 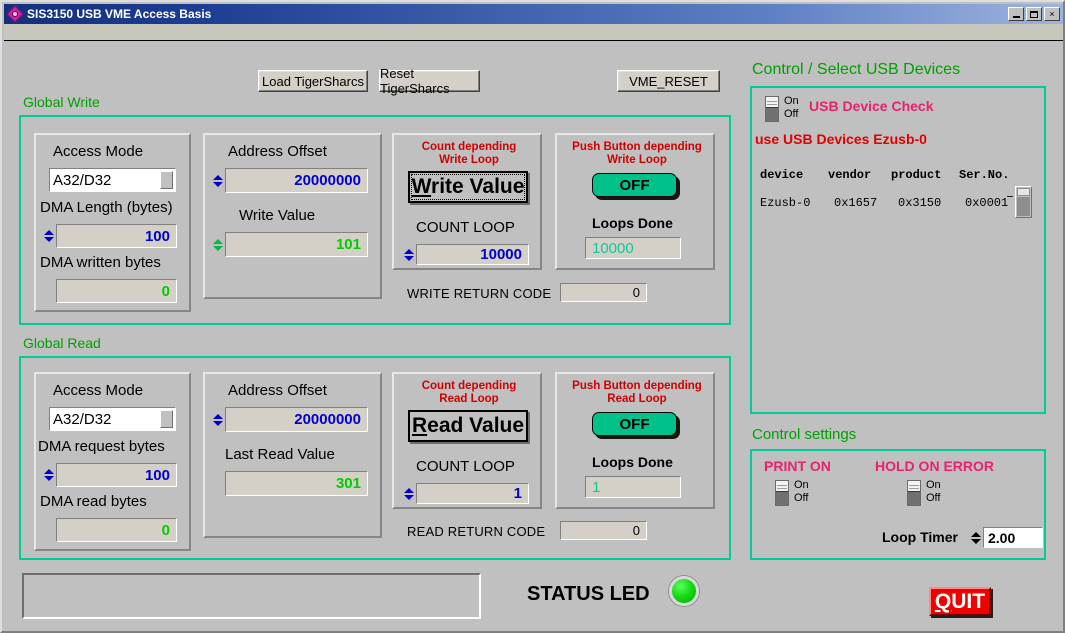 What do you see at coordinates (632, 462) in the screenshot?
I see `read-loops-done-label: Loops Done` at bounding box center [632, 462].